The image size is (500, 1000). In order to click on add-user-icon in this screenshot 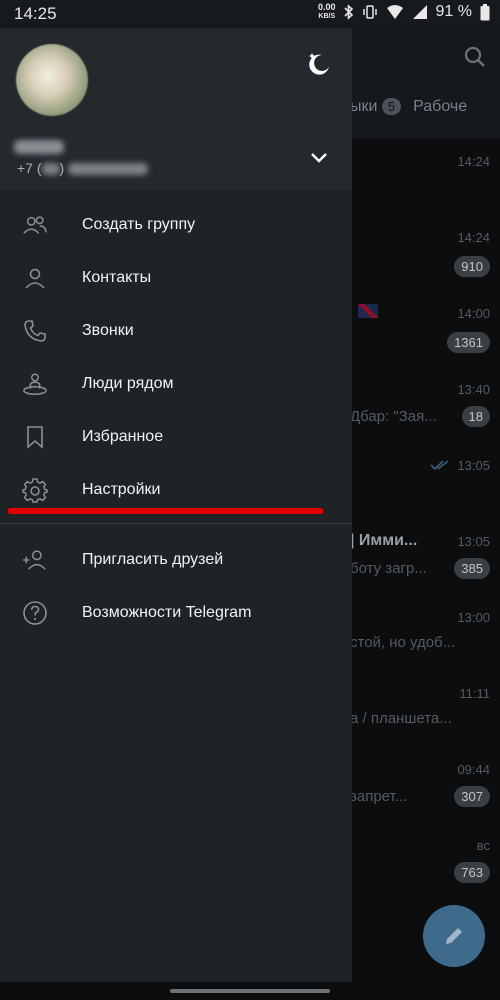, I will do `click(35, 560)`.